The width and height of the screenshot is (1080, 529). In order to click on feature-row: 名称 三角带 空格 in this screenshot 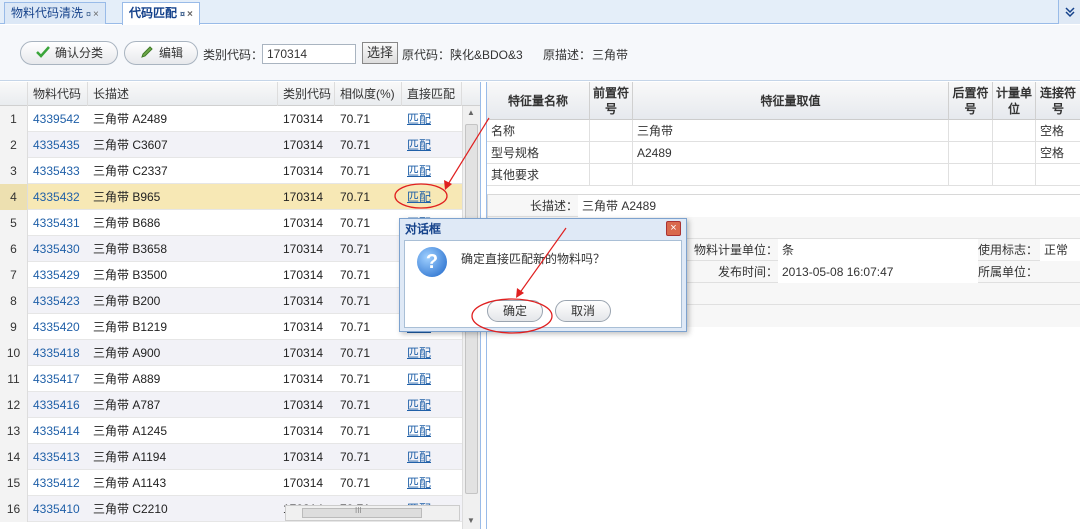, I will do `click(783, 131)`.